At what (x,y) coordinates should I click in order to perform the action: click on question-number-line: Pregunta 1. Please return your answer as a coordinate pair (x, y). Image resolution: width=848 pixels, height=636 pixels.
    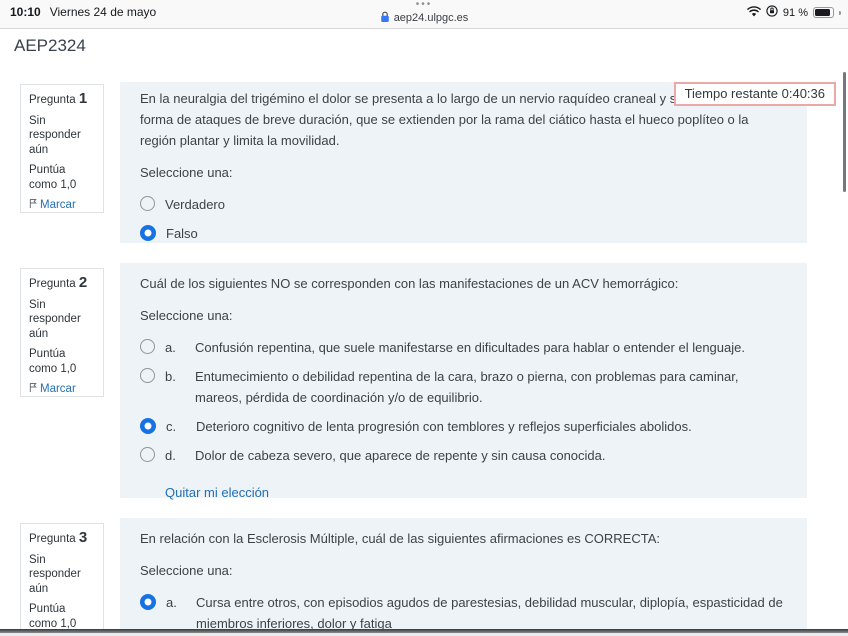
    Looking at the image, I should click on (58, 98).